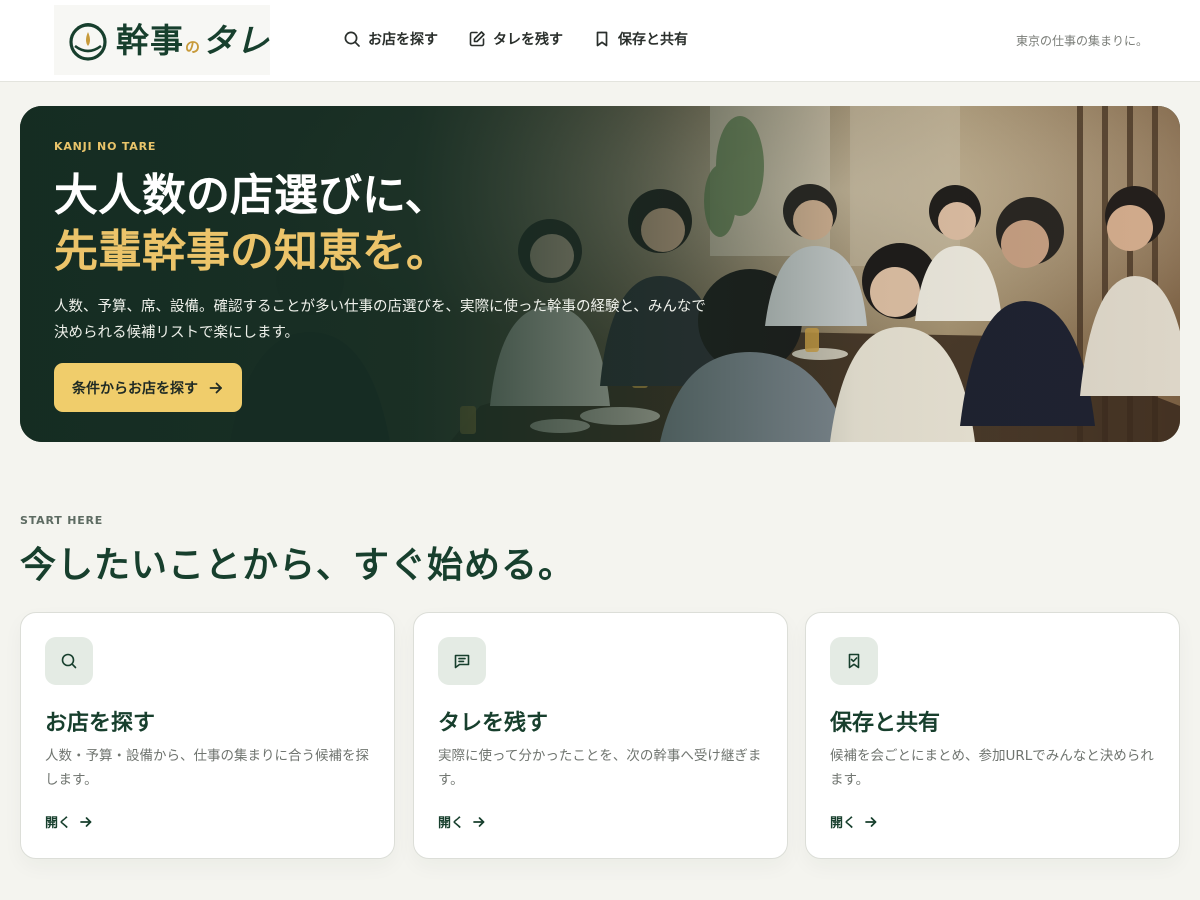 The image size is (1200, 900). I want to click on site-logo: 幹事のタレ, so click(162, 40).